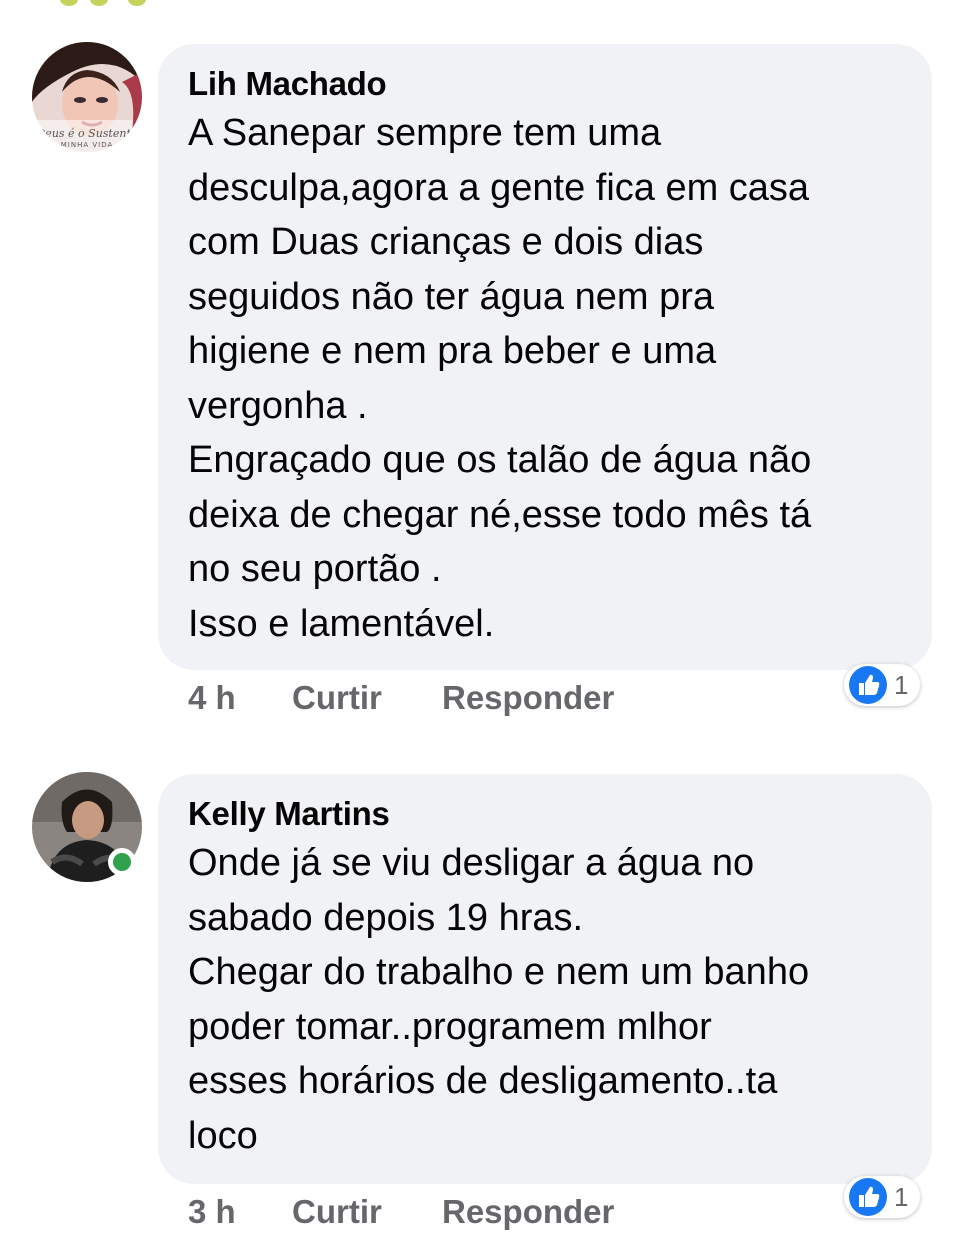  Describe the element at coordinates (122, 862) in the screenshot. I see `online-status-indicator` at that location.